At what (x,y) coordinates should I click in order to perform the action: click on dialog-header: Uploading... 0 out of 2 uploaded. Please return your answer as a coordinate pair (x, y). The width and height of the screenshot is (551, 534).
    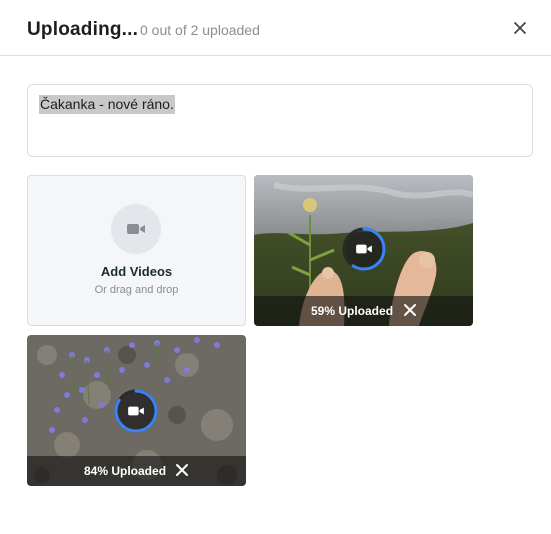
    Looking at the image, I should click on (275, 28).